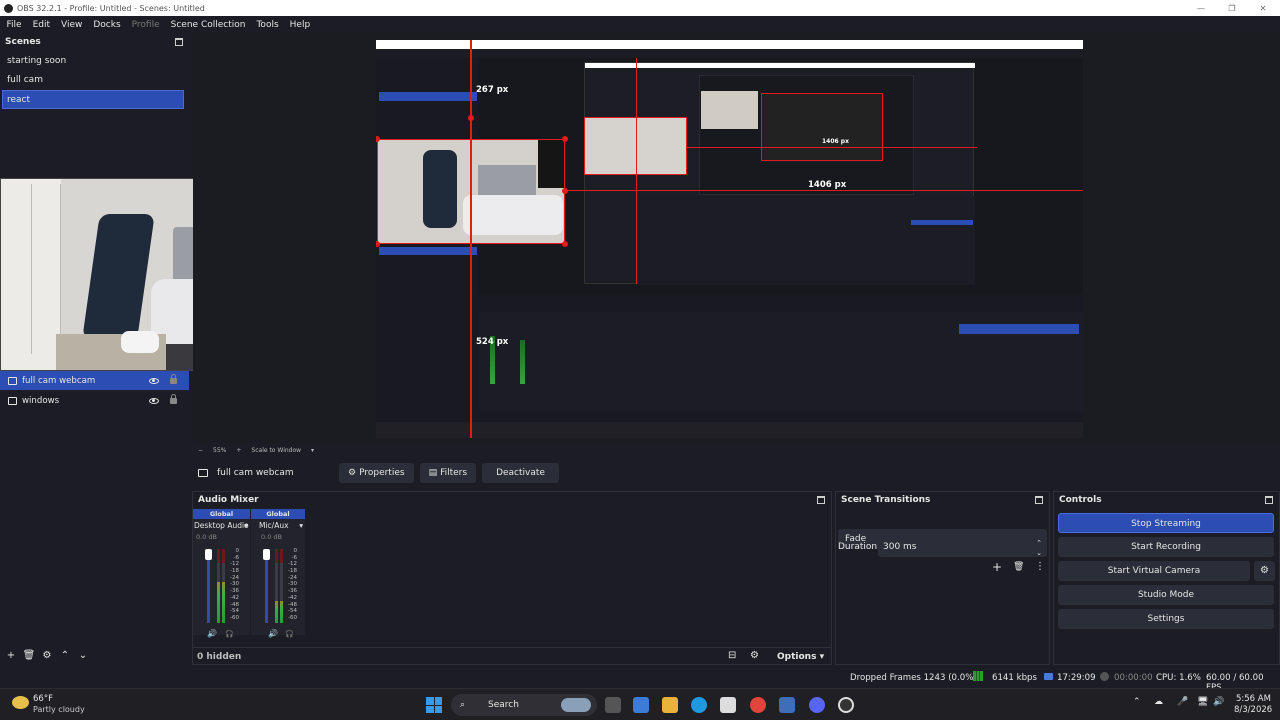 The height and width of the screenshot is (720, 1280). I want to click on network-icon: 🖥, so click(1202, 702).